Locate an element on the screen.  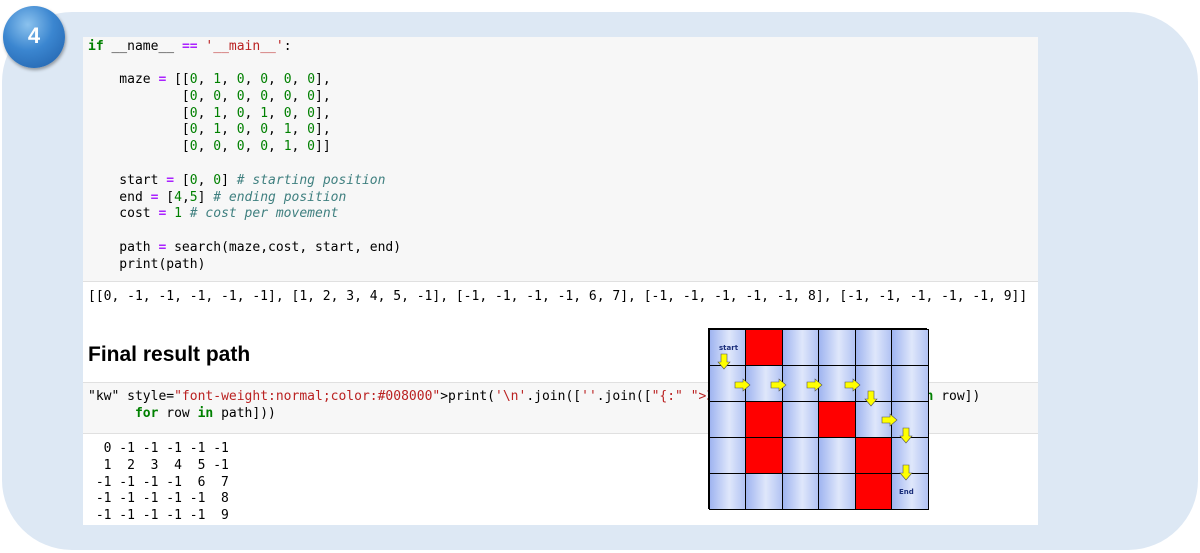
operator-eq: == is located at coordinates (189, 46).